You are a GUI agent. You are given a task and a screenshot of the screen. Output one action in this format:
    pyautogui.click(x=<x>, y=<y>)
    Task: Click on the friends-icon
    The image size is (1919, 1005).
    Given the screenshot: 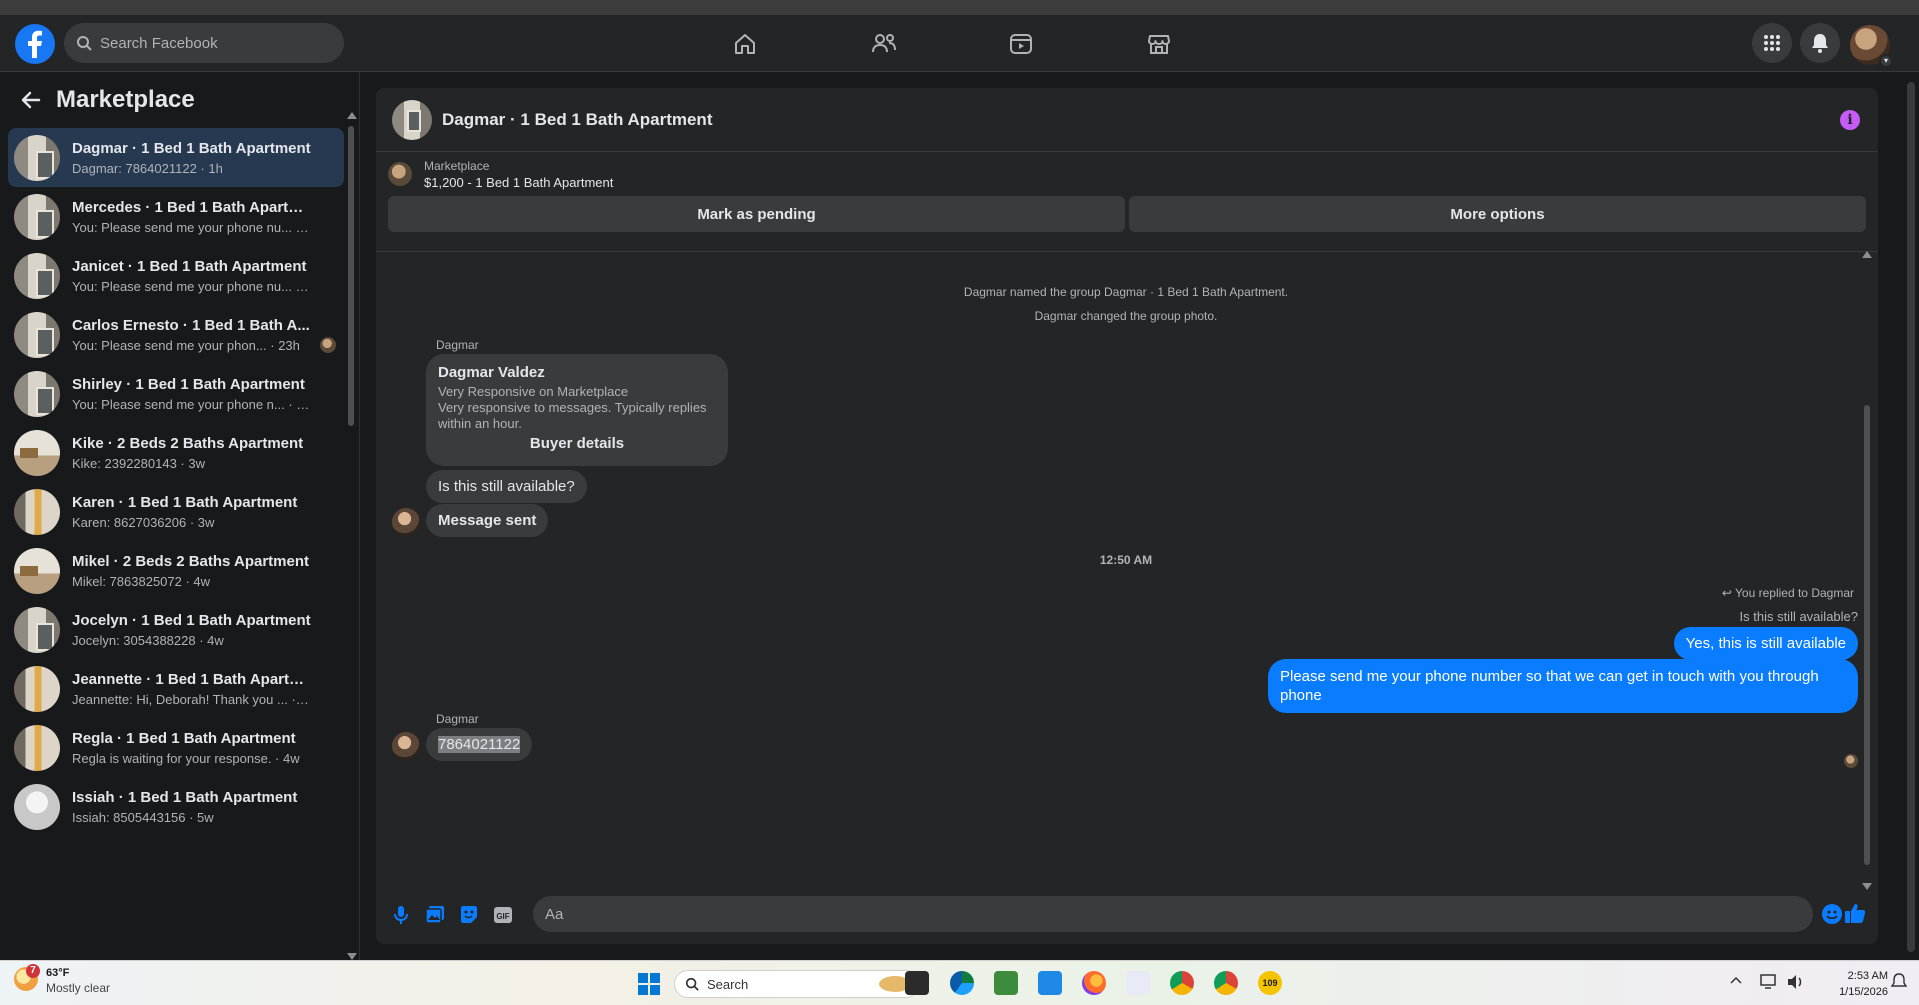 What is the action you would take?
    pyautogui.click(x=884, y=44)
    